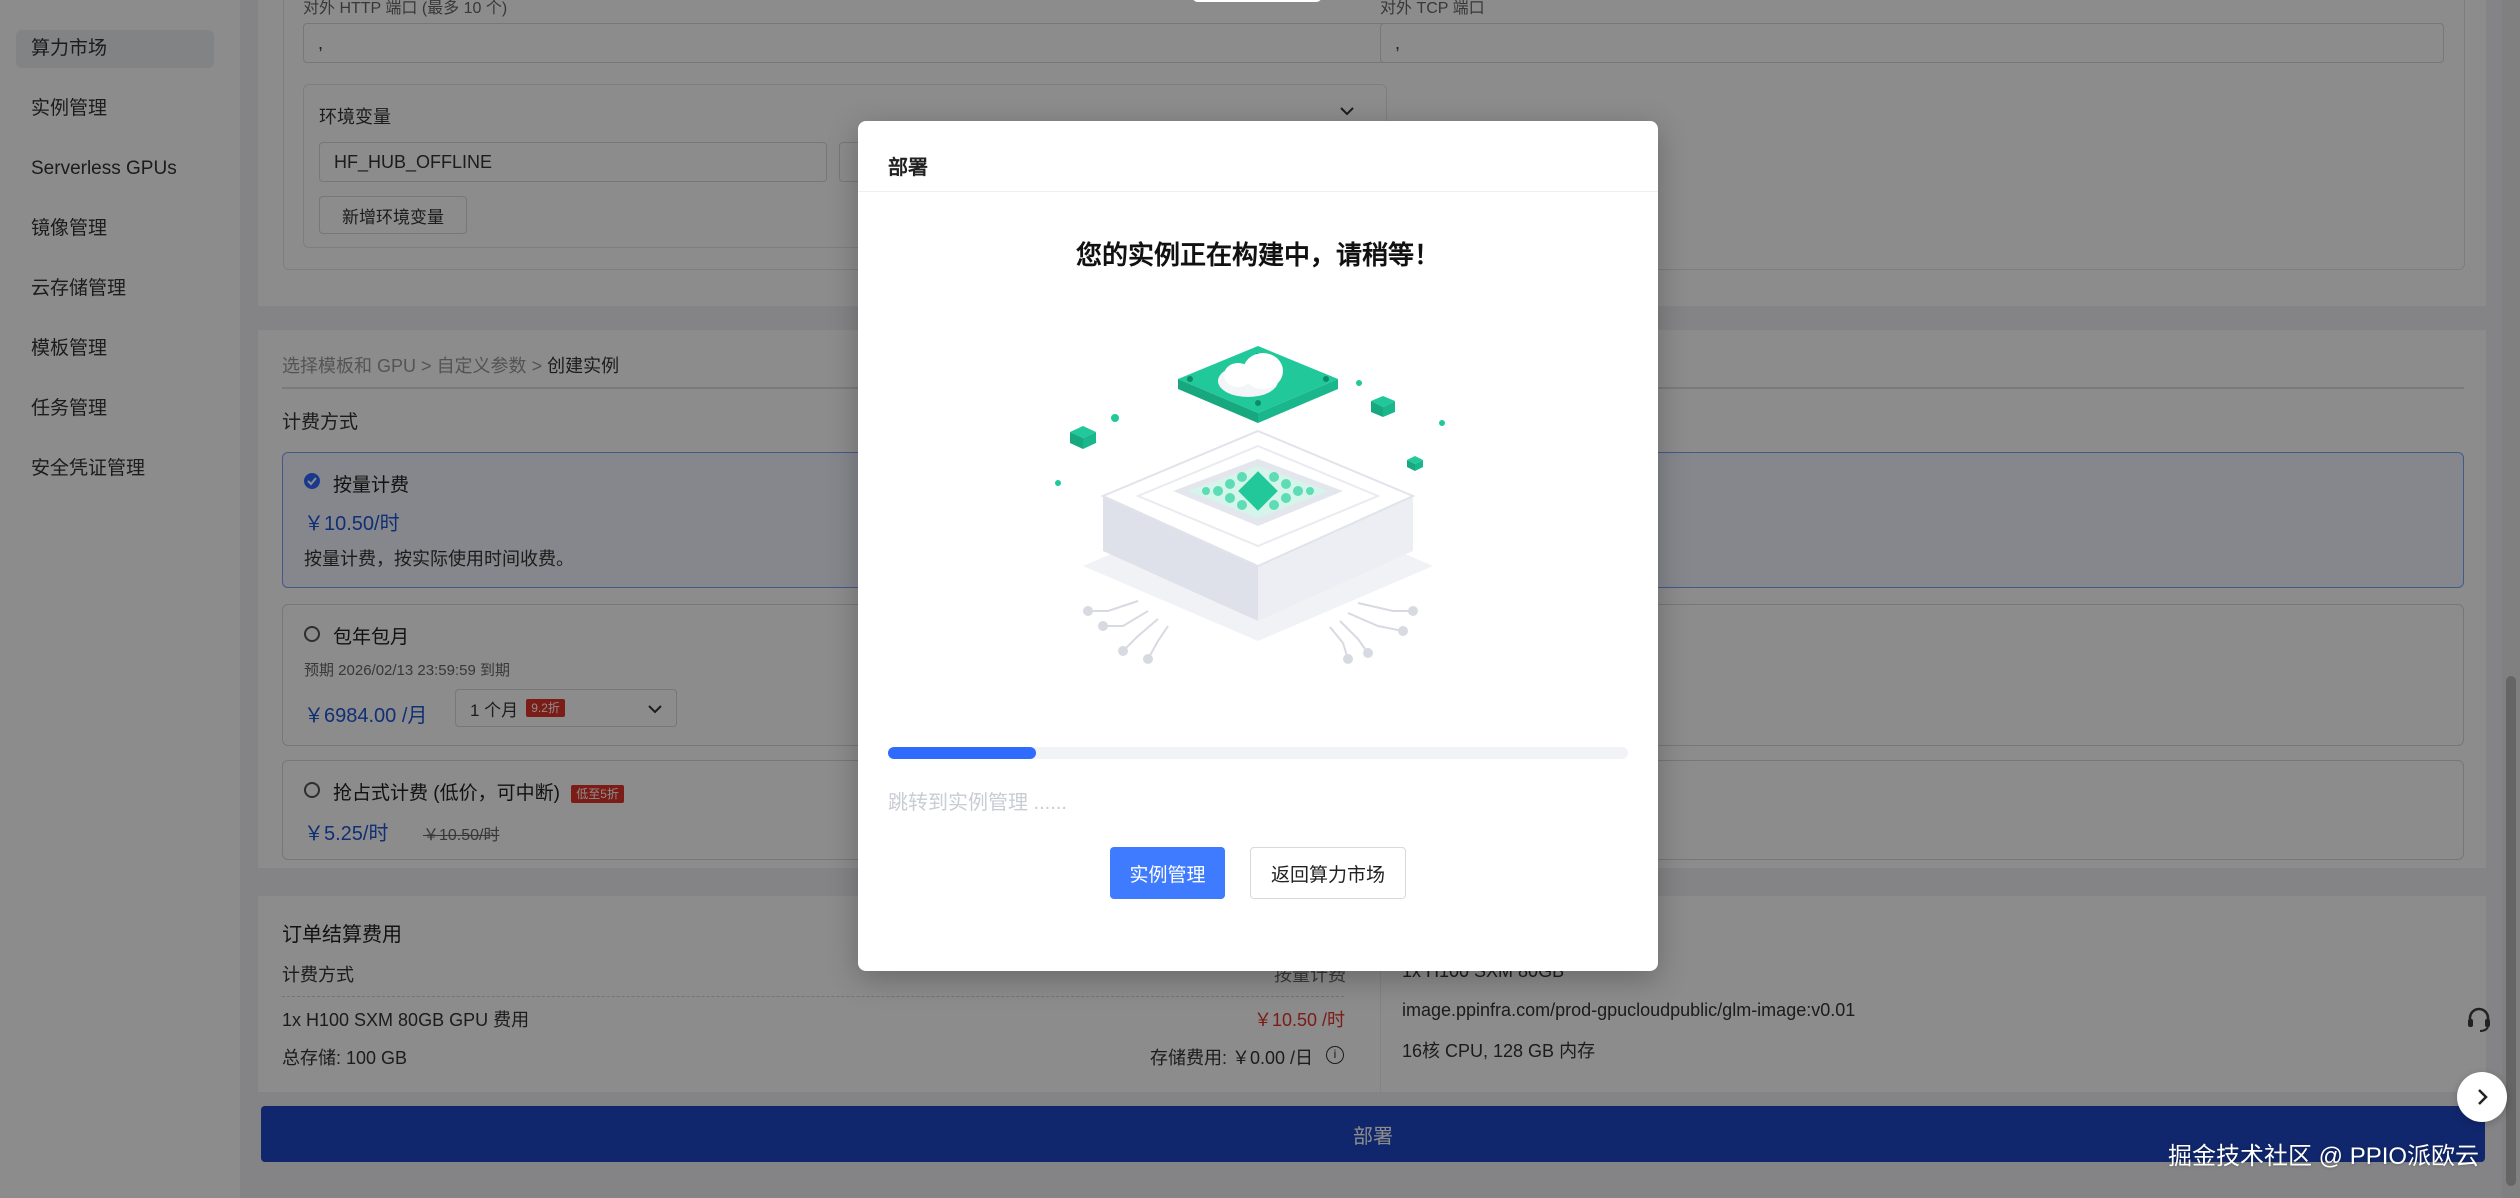 This screenshot has width=2520, height=1198. What do you see at coordinates (1258, 191) in the screenshot?
I see `modal-divider` at bounding box center [1258, 191].